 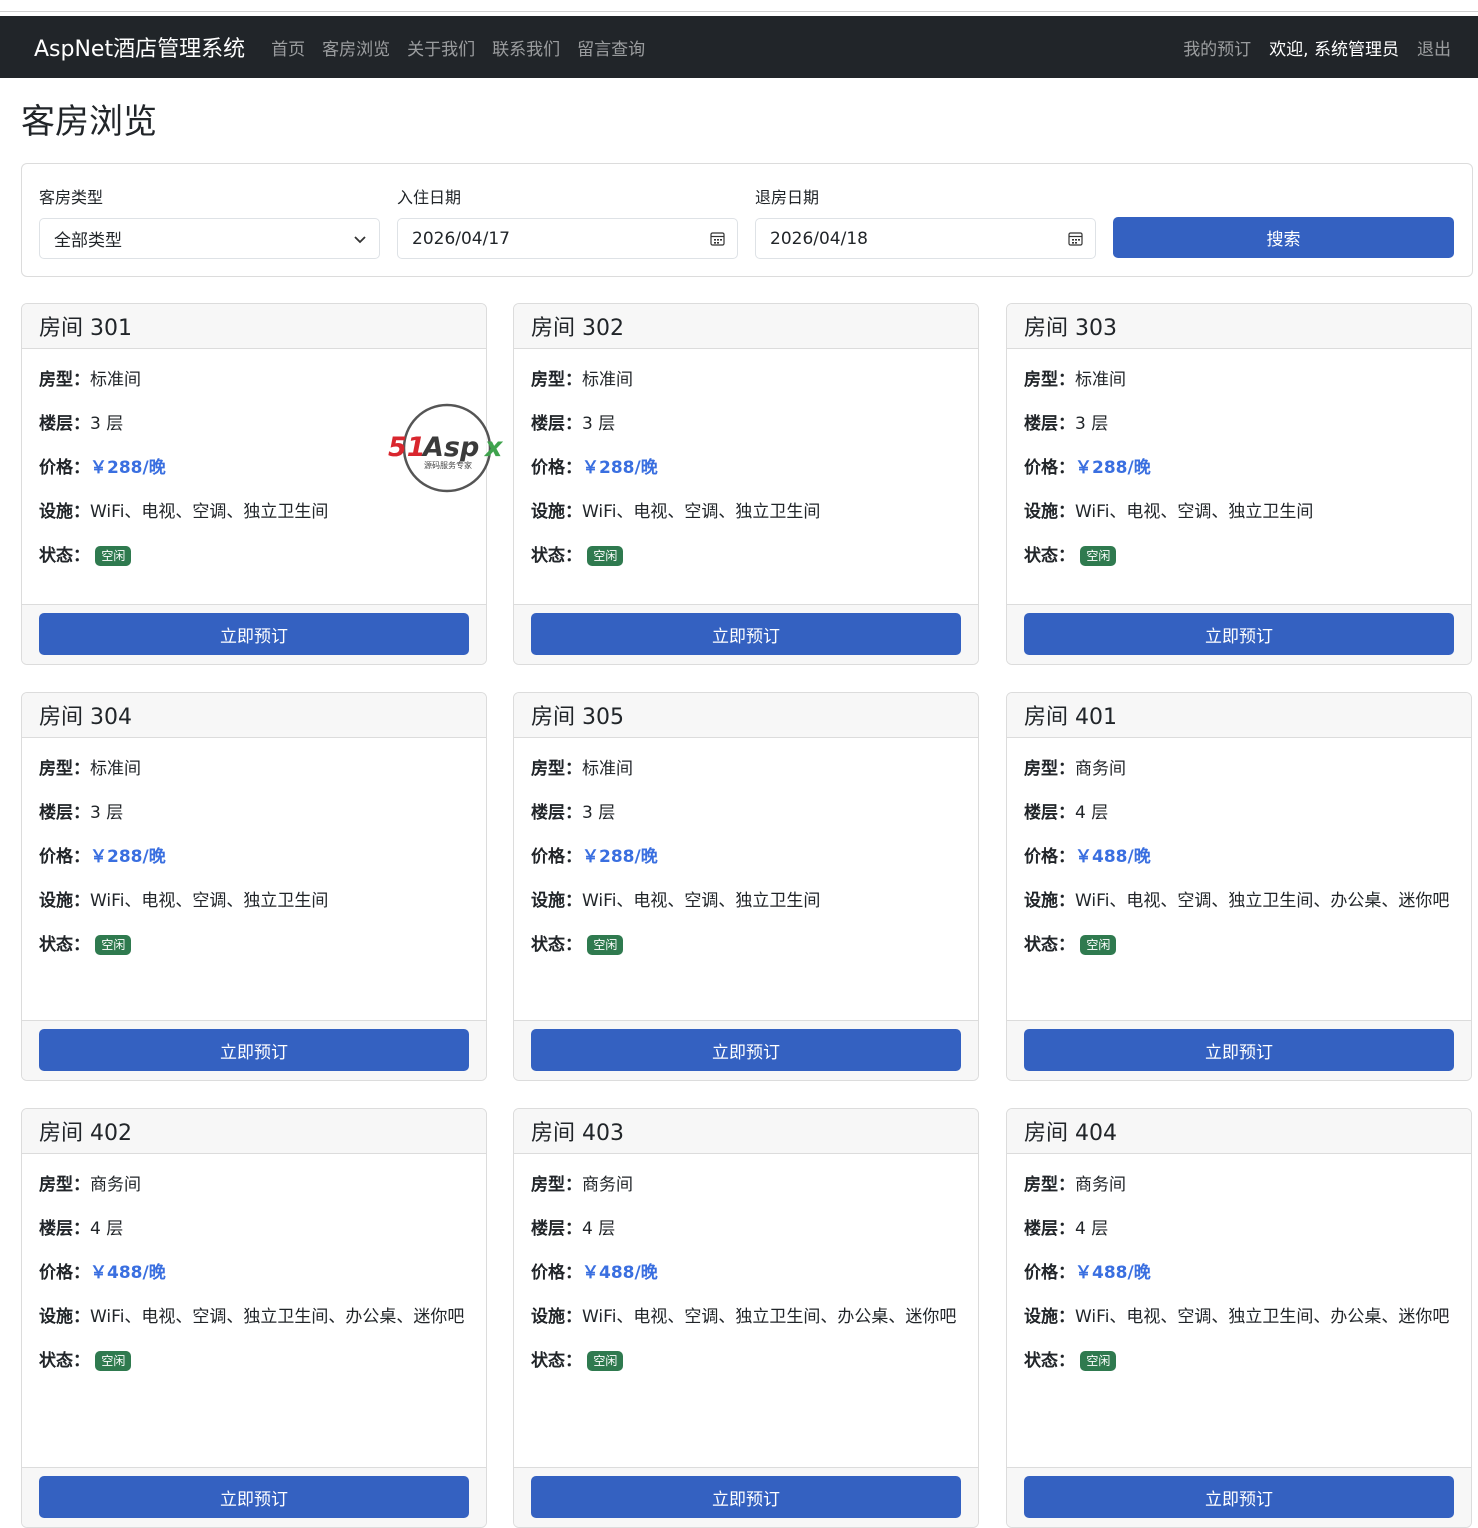 I want to click on room-floor-text: 3 层, so click(x=107, y=424).